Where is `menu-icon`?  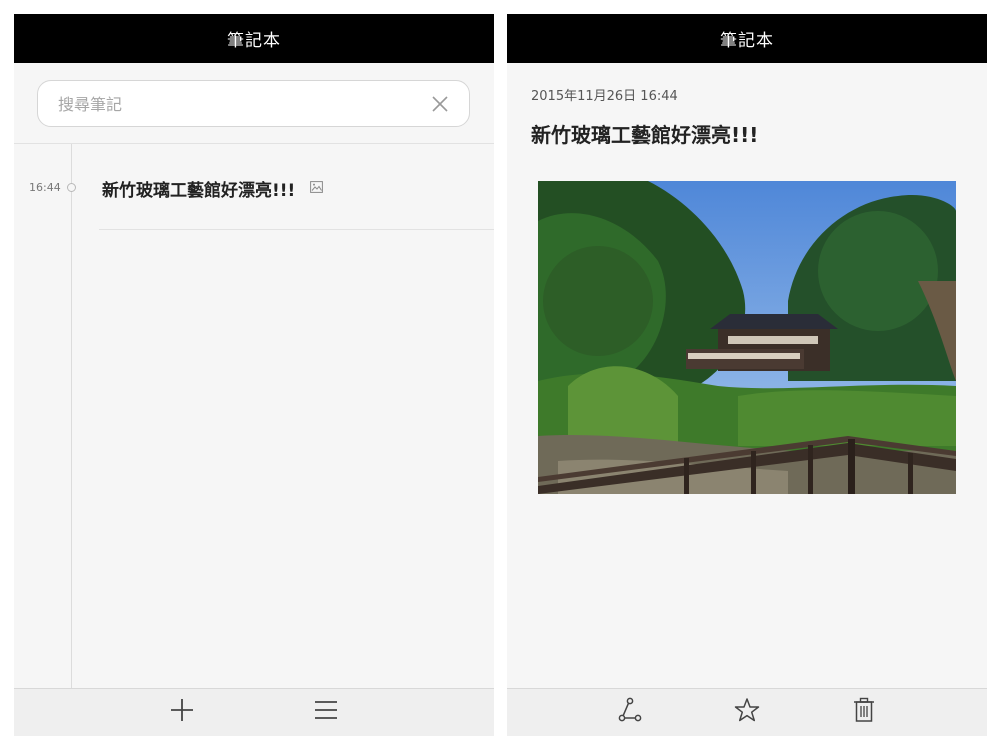
menu-icon is located at coordinates (326, 710).